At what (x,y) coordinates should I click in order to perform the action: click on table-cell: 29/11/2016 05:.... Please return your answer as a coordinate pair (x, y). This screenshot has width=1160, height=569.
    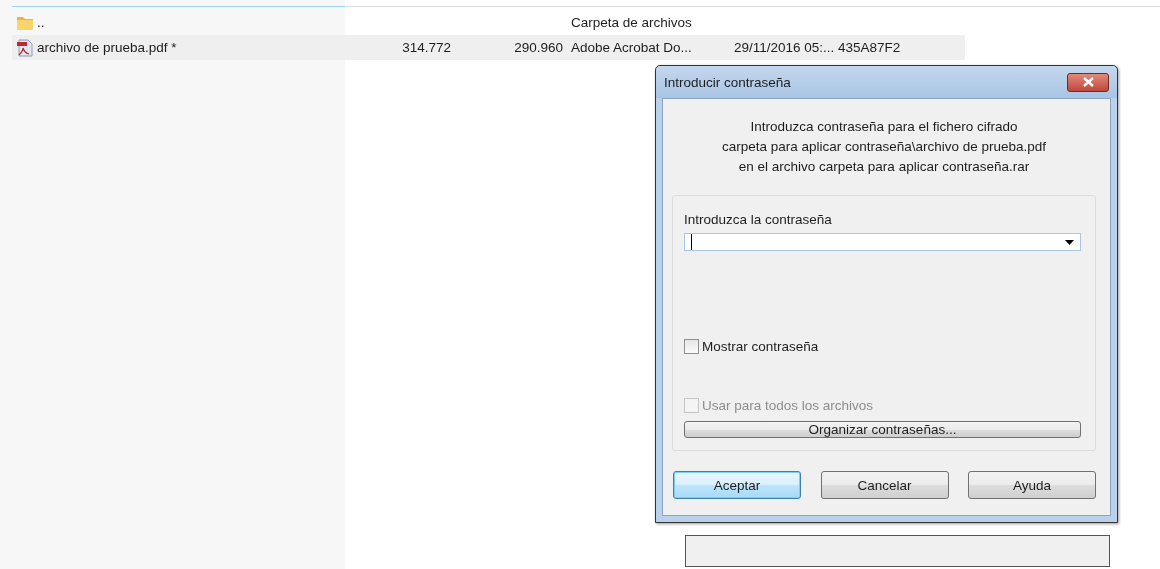
    Looking at the image, I should click on (784, 47).